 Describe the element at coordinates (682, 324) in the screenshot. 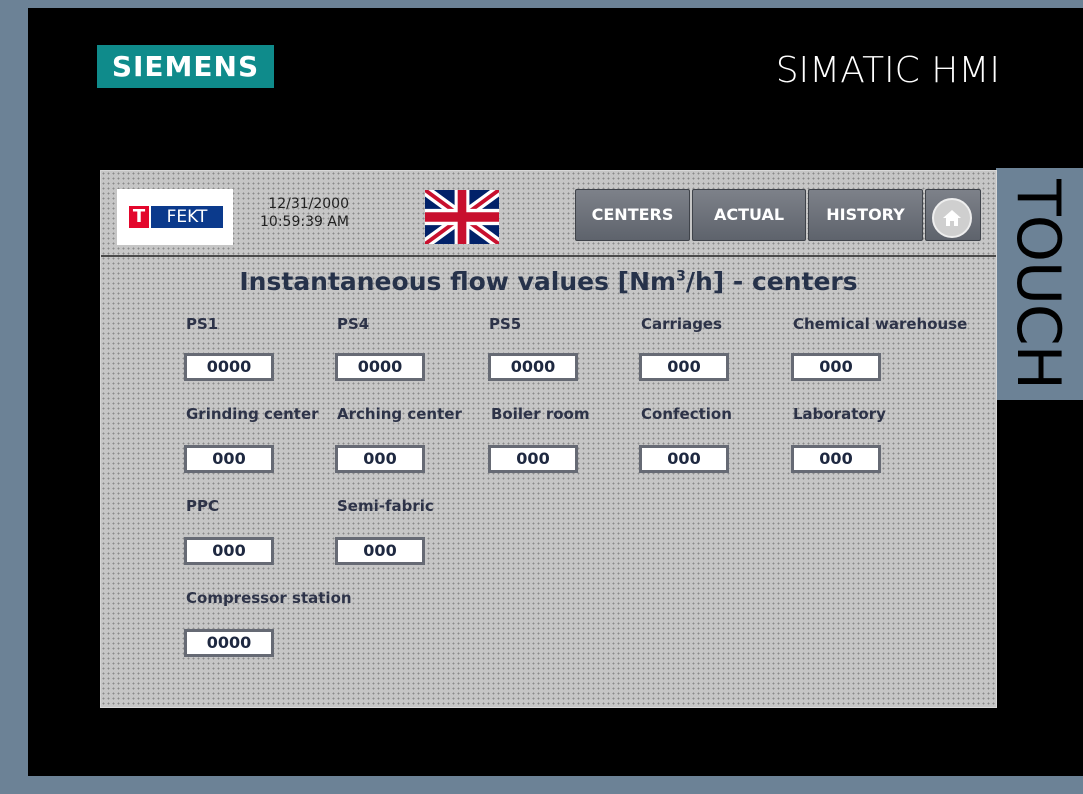

I see `label-carriages: Carriages` at that location.